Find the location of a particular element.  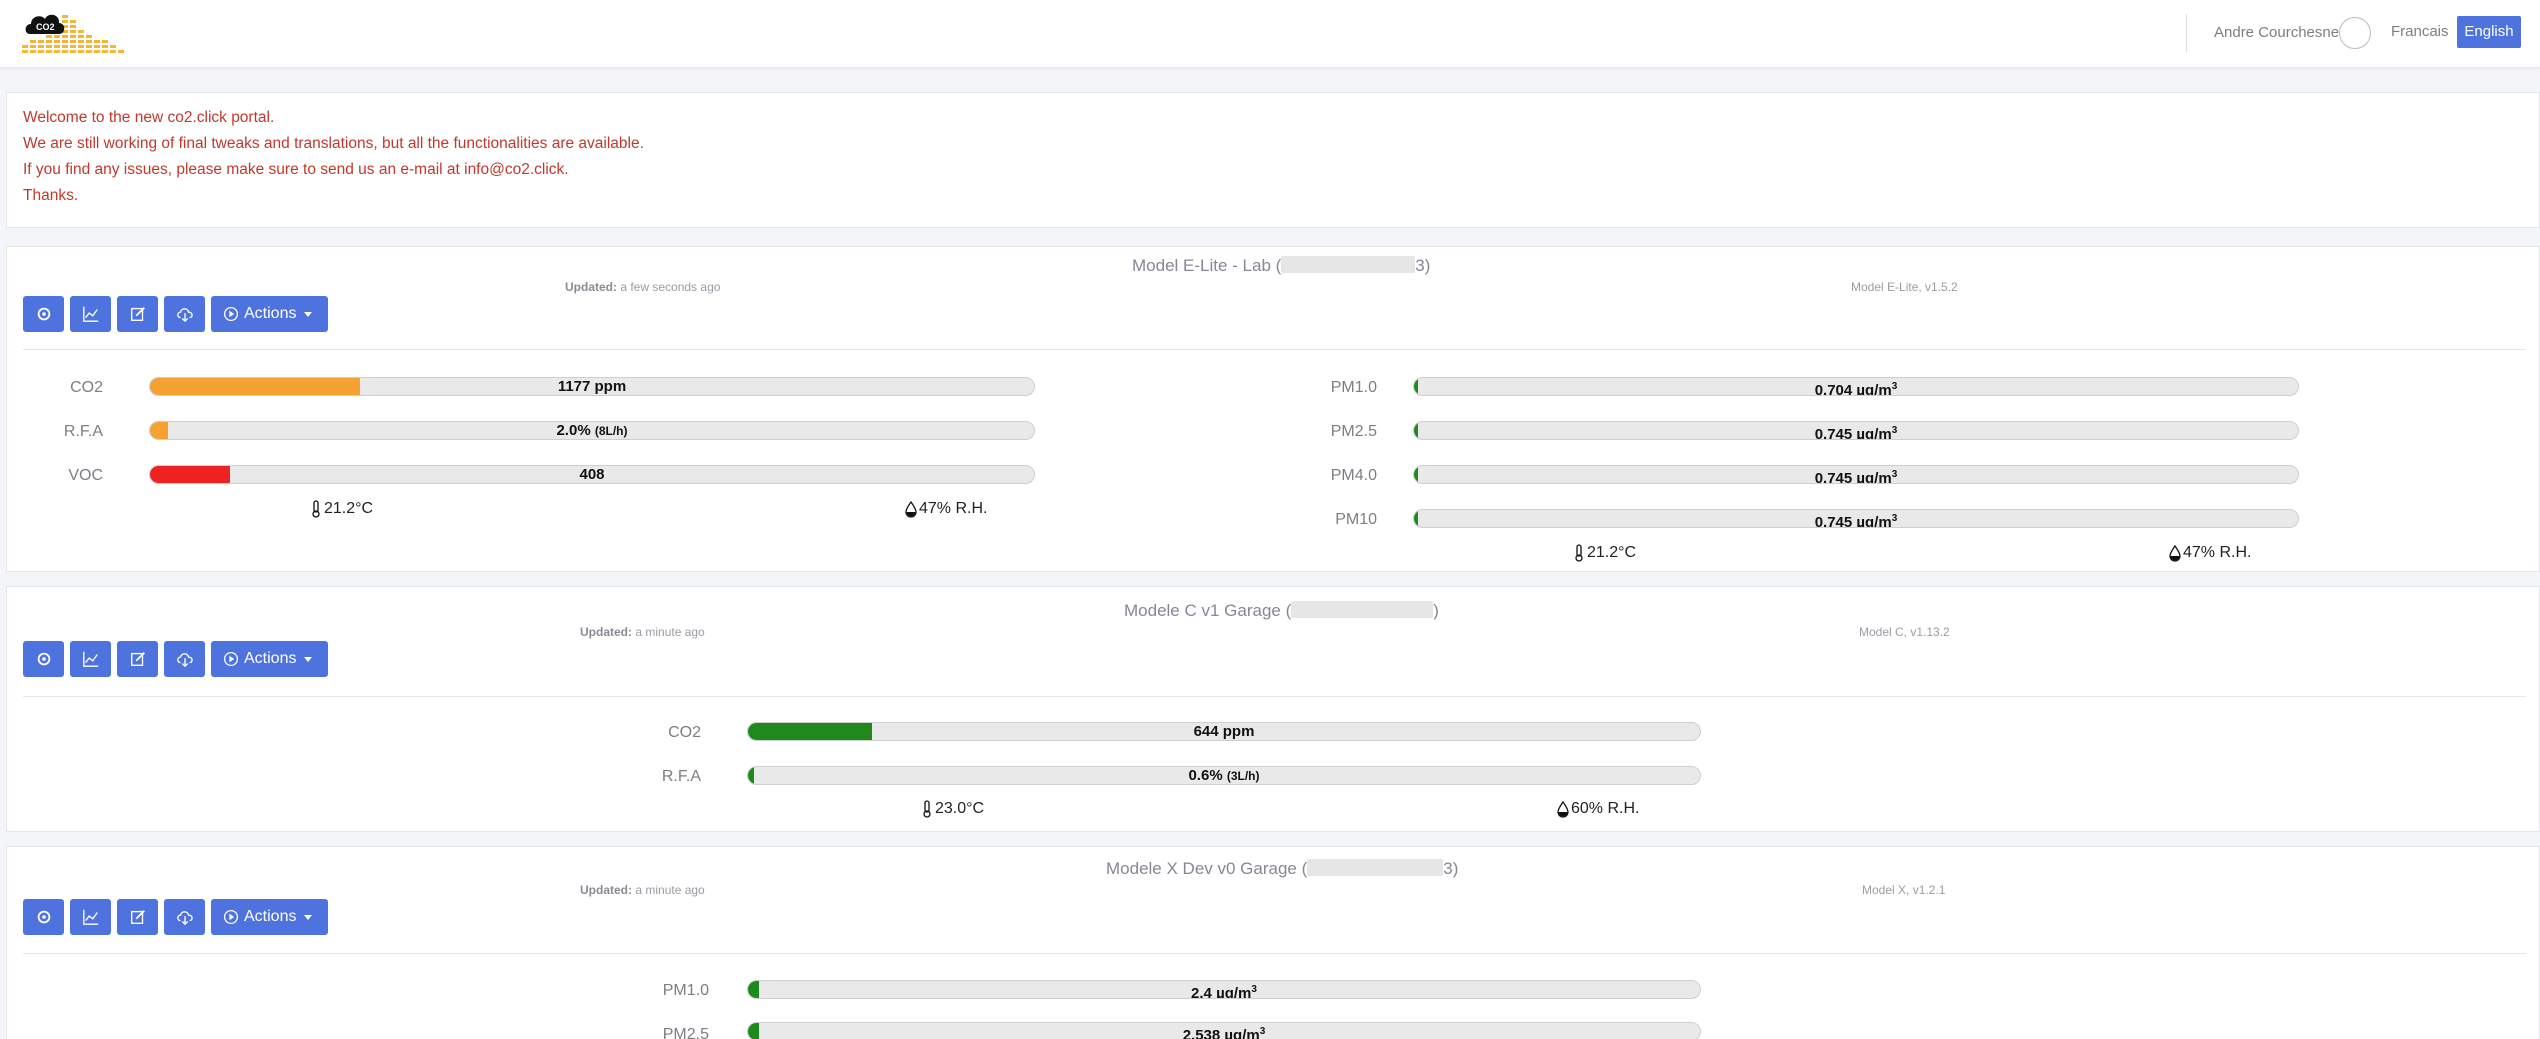

co2-value: 644 ppm is located at coordinates (1224, 731).